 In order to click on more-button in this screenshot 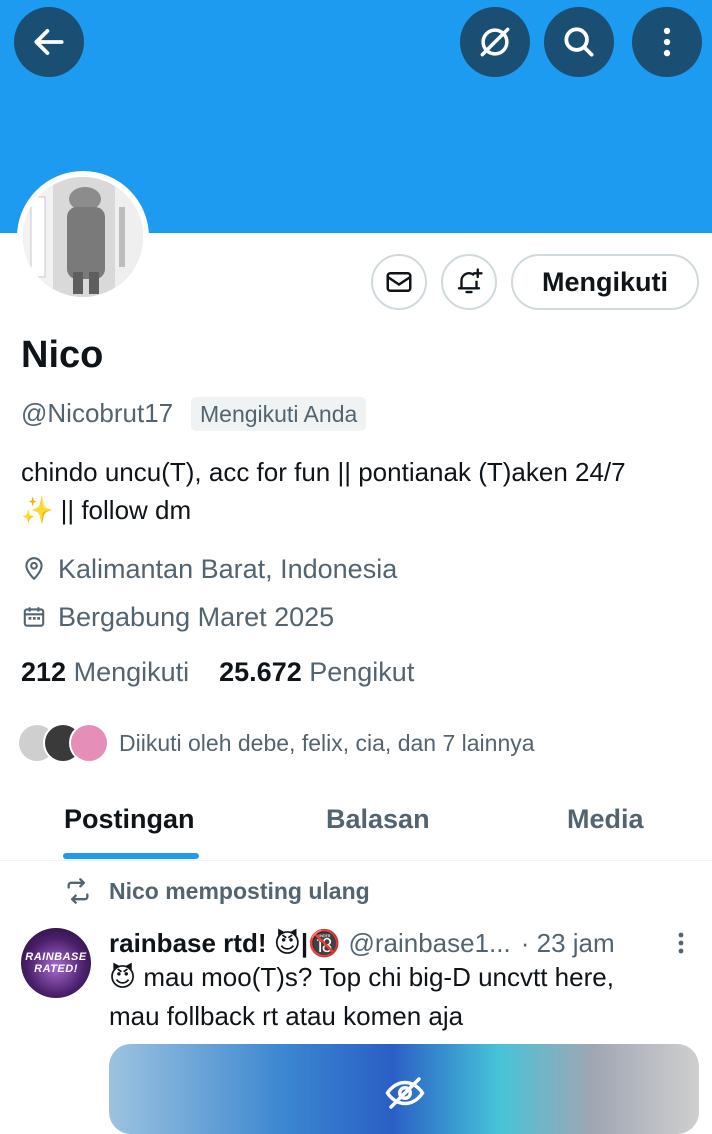, I will do `click(667, 42)`.